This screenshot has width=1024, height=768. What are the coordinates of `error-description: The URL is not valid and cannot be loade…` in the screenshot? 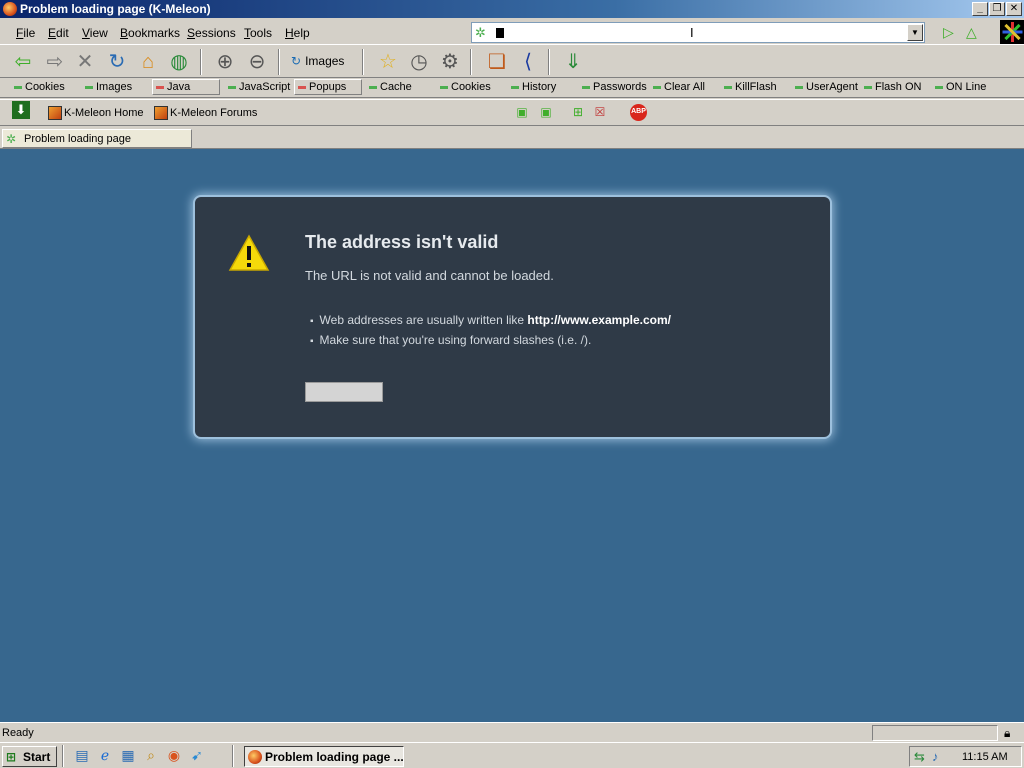 It's located at (429, 275).